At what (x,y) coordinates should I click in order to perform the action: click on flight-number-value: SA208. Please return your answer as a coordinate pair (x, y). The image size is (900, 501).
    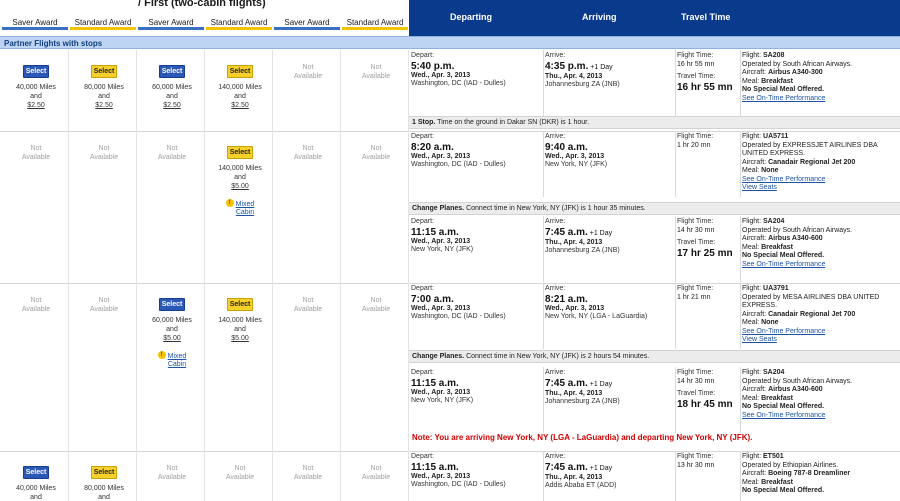
    Looking at the image, I should click on (774, 55).